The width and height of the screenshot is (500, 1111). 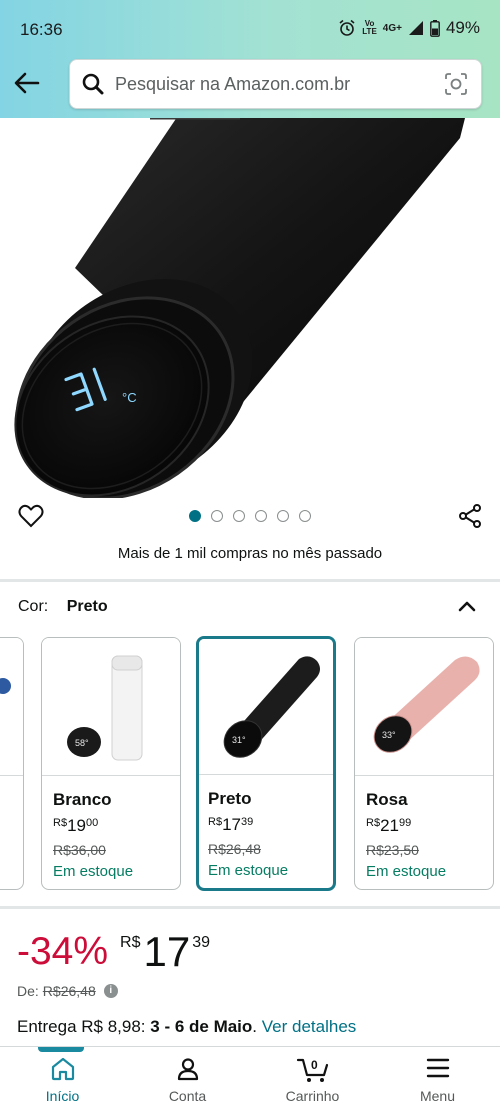 What do you see at coordinates (437, 1079) in the screenshot?
I see `nav-menu: Menu` at bounding box center [437, 1079].